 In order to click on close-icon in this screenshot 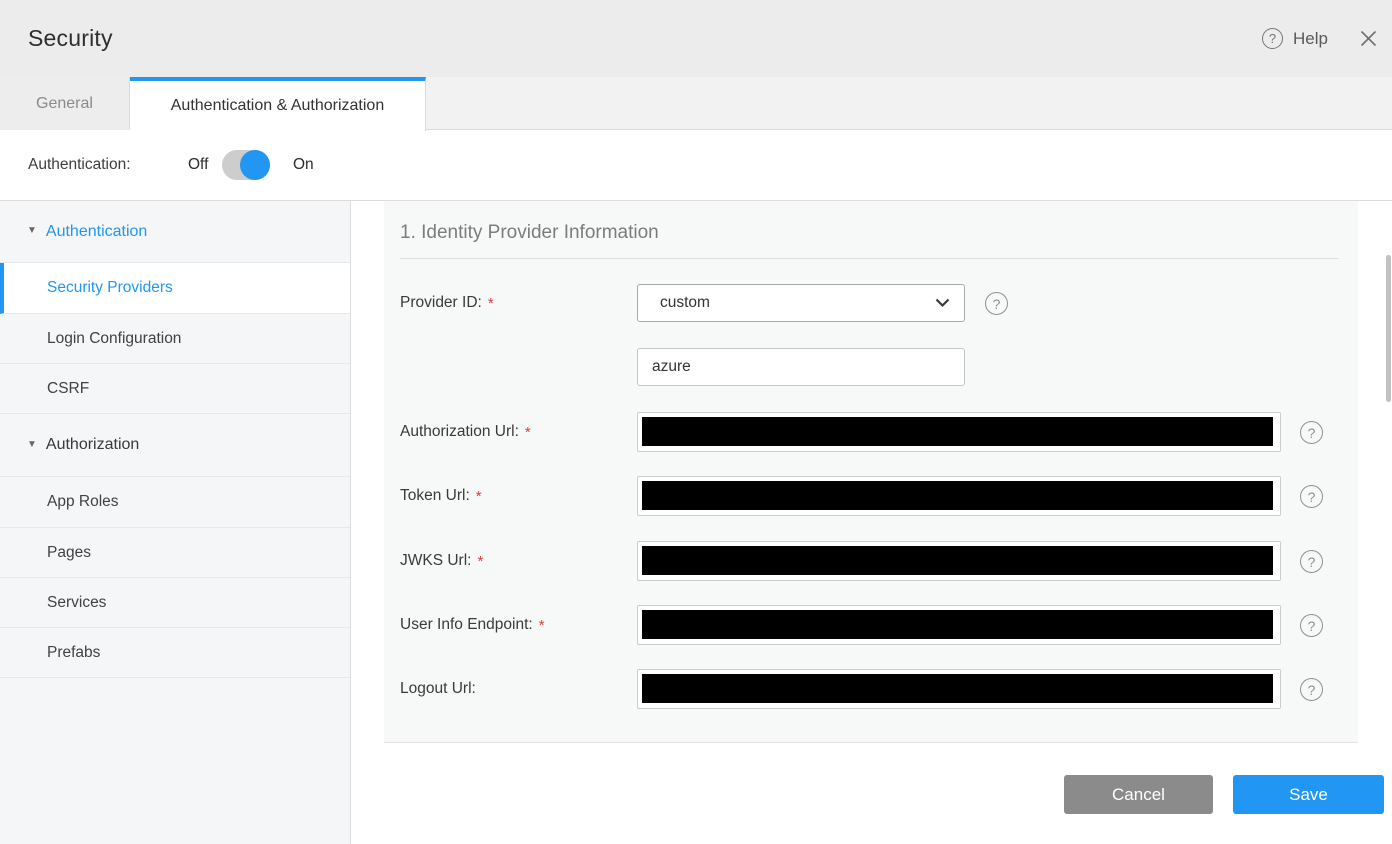, I will do `click(1368, 39)`.